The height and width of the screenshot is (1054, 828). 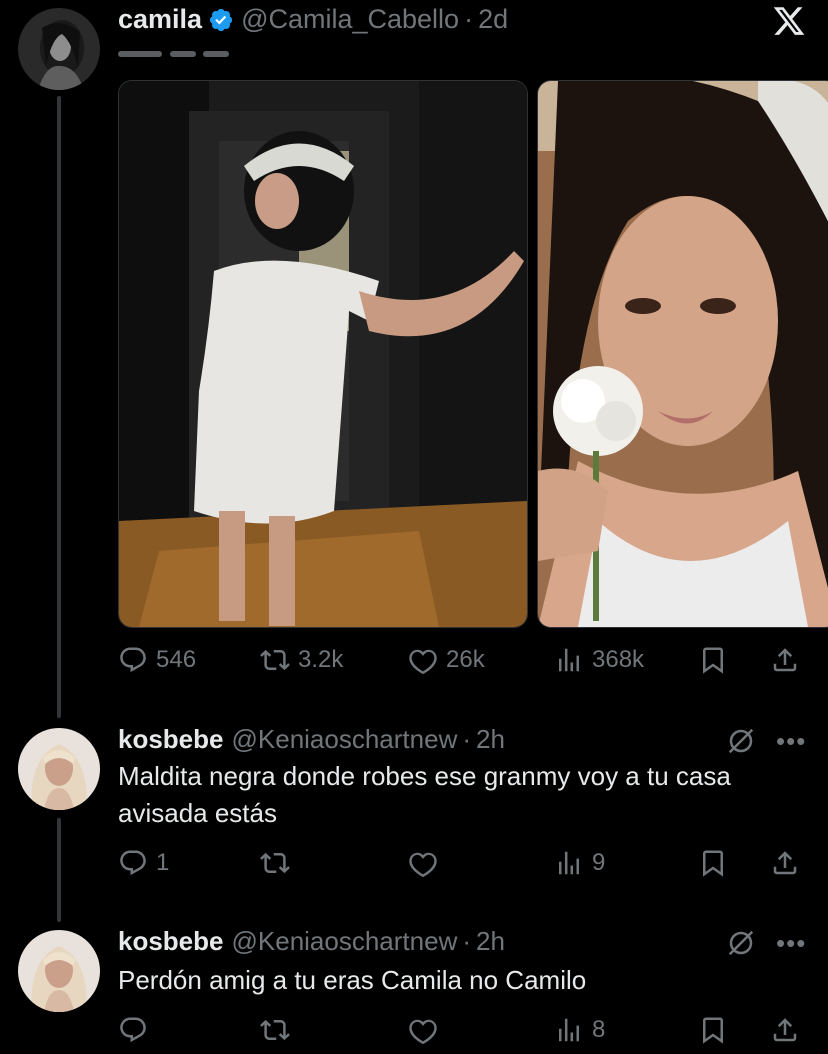 I want to click on views-button: 368k, so click(x=599, y=660).